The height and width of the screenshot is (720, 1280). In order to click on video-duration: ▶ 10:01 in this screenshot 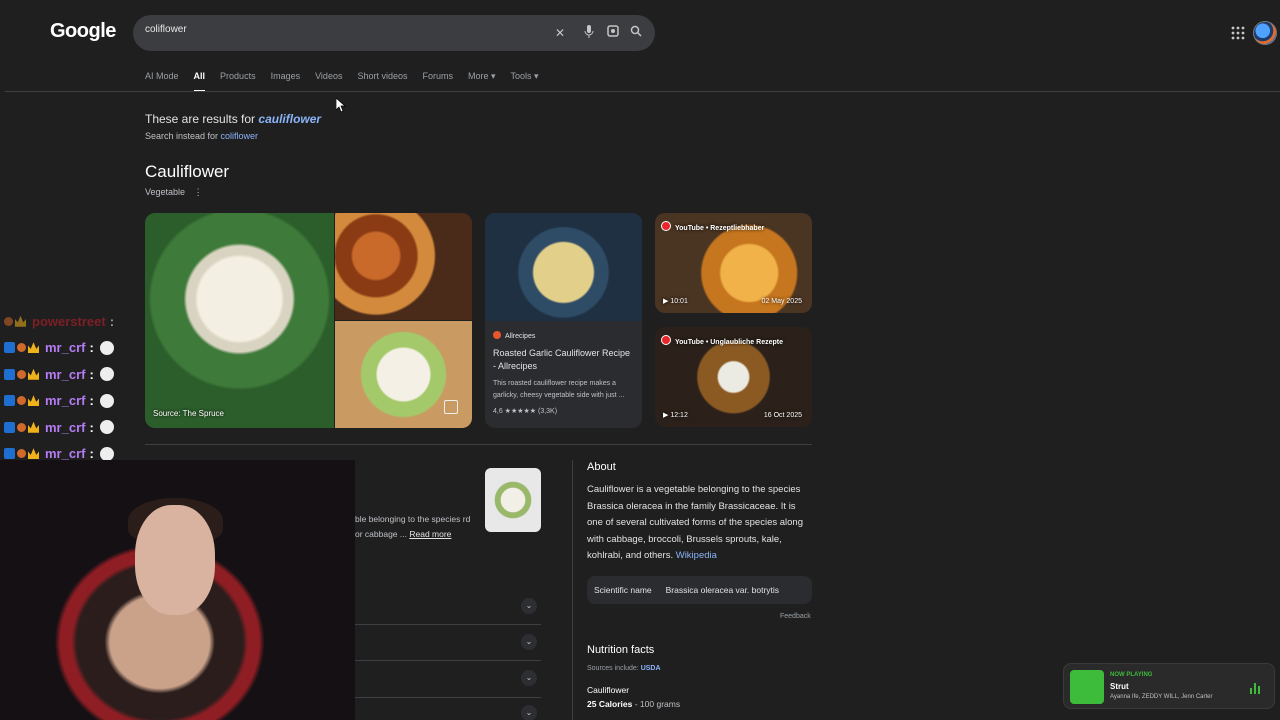, I will do `click(675, 301)`.